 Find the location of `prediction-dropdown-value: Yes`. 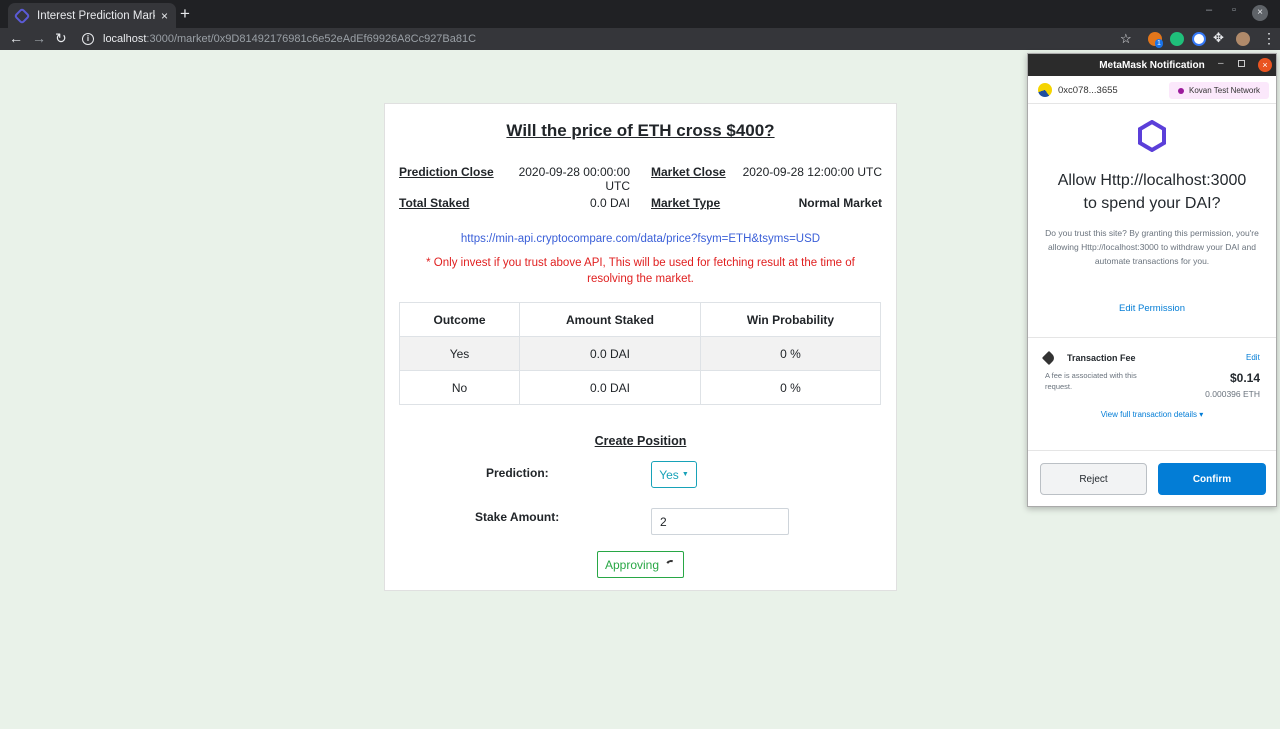

prediction-dropdown-value: Yes is located at coordinates (669, 474).